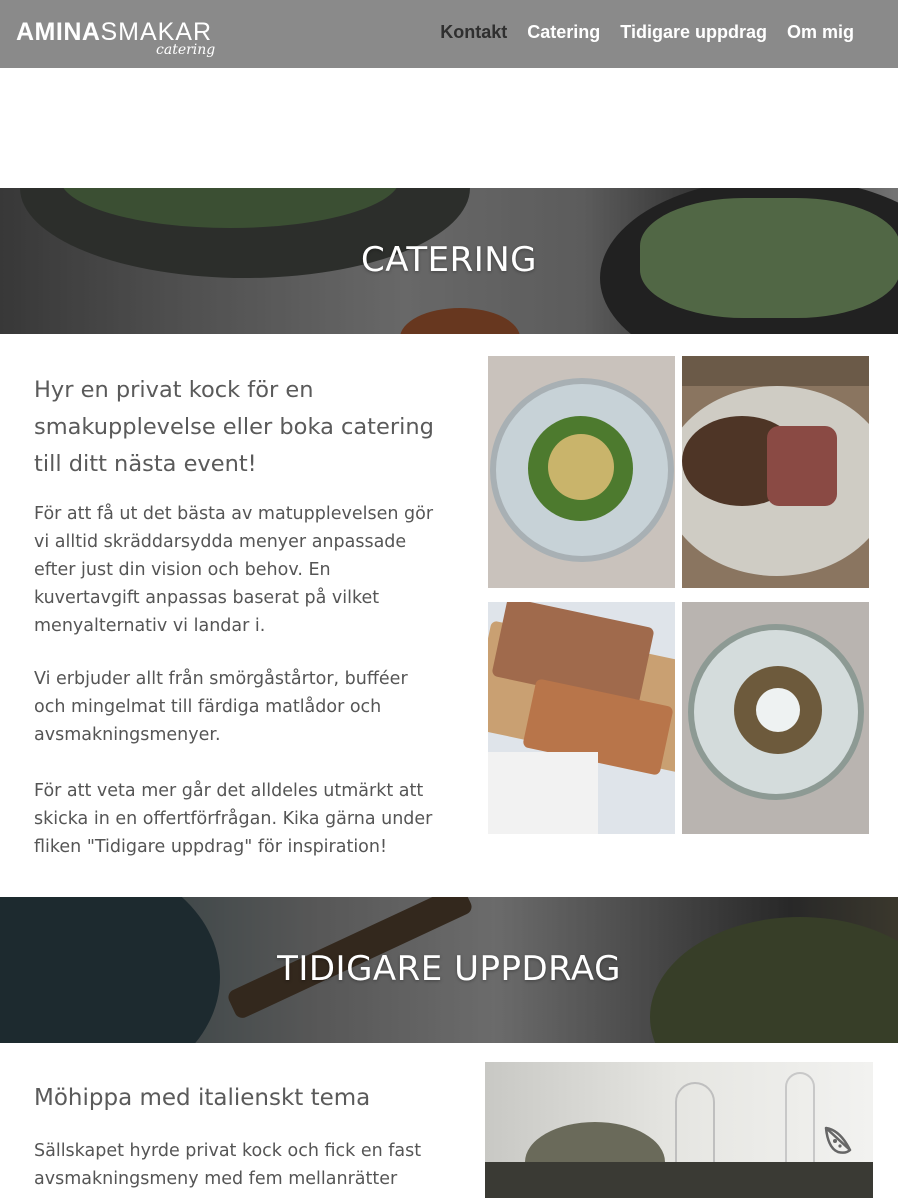  I want to click on table-background, so click(775, 371).